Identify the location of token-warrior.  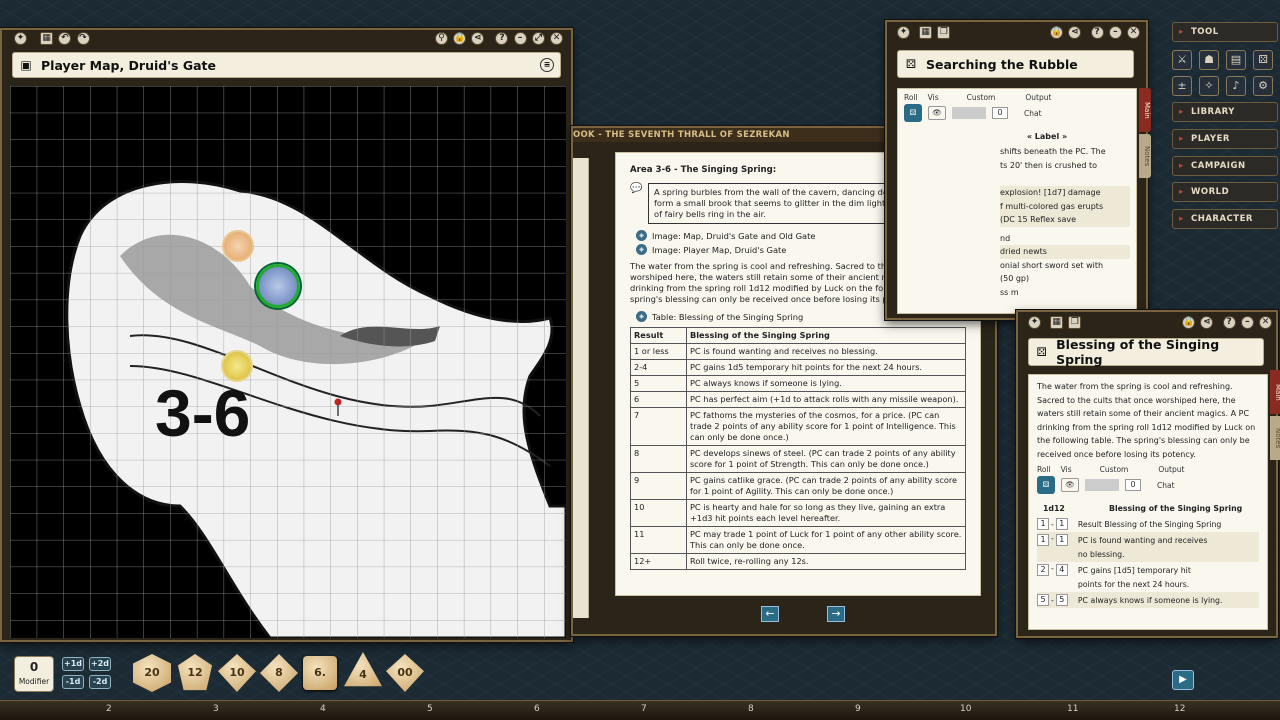
(237, 366).